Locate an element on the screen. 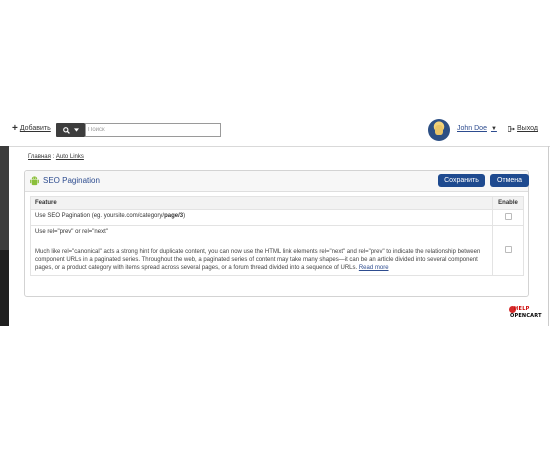 This screenshot has height=450, width=550. feature-label-suffix: ) is located at coordinates (184, 216).